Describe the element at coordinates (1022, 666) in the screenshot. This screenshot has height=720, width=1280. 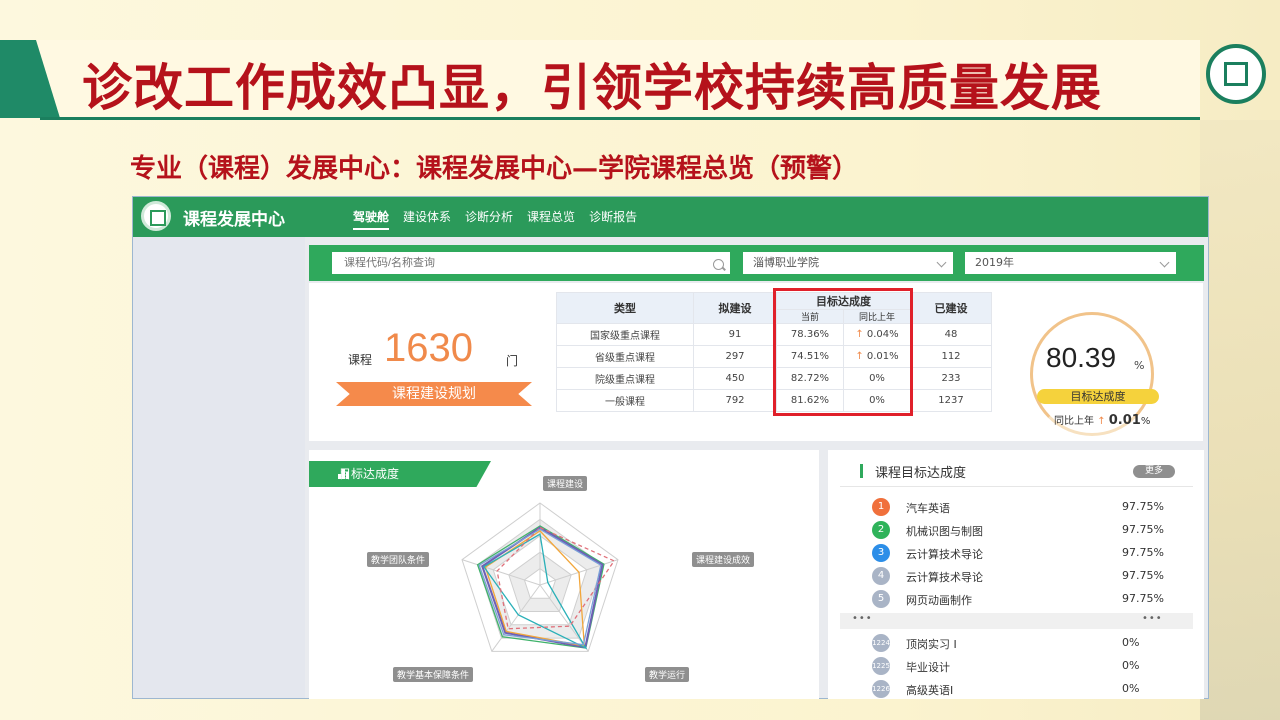
I see `list-item: 1225 毕业设计 0%` at that location.